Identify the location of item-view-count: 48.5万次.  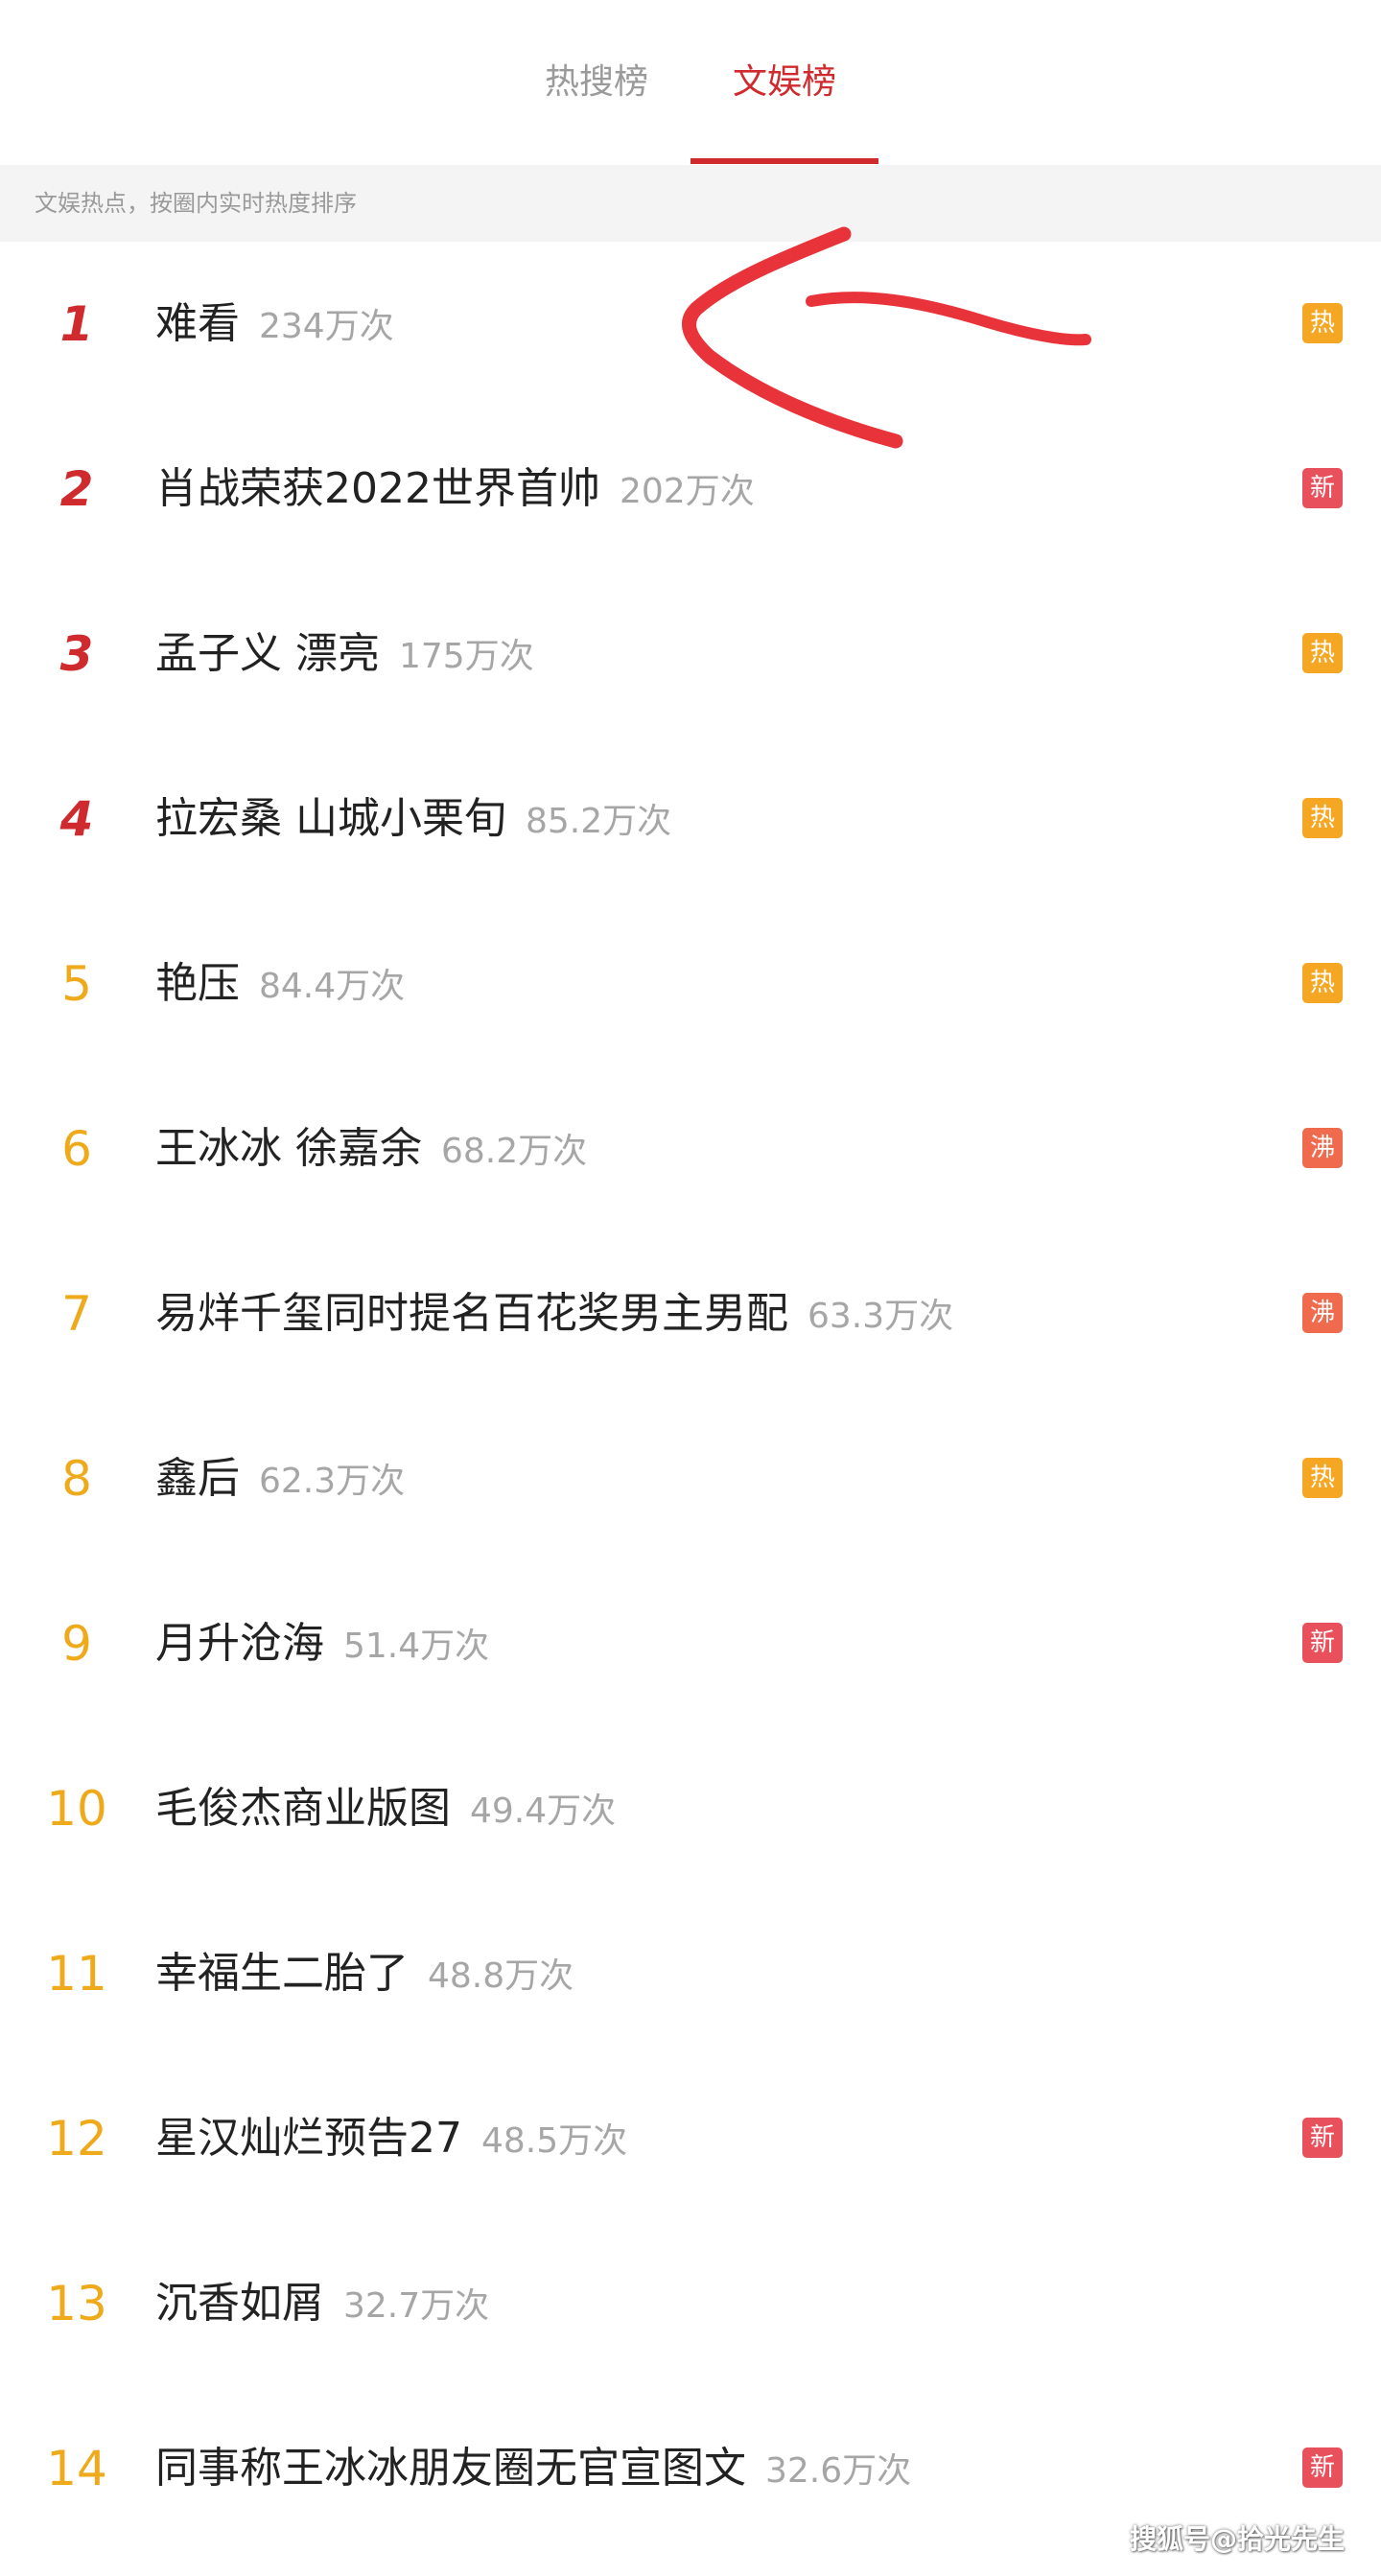
(555, 2141).